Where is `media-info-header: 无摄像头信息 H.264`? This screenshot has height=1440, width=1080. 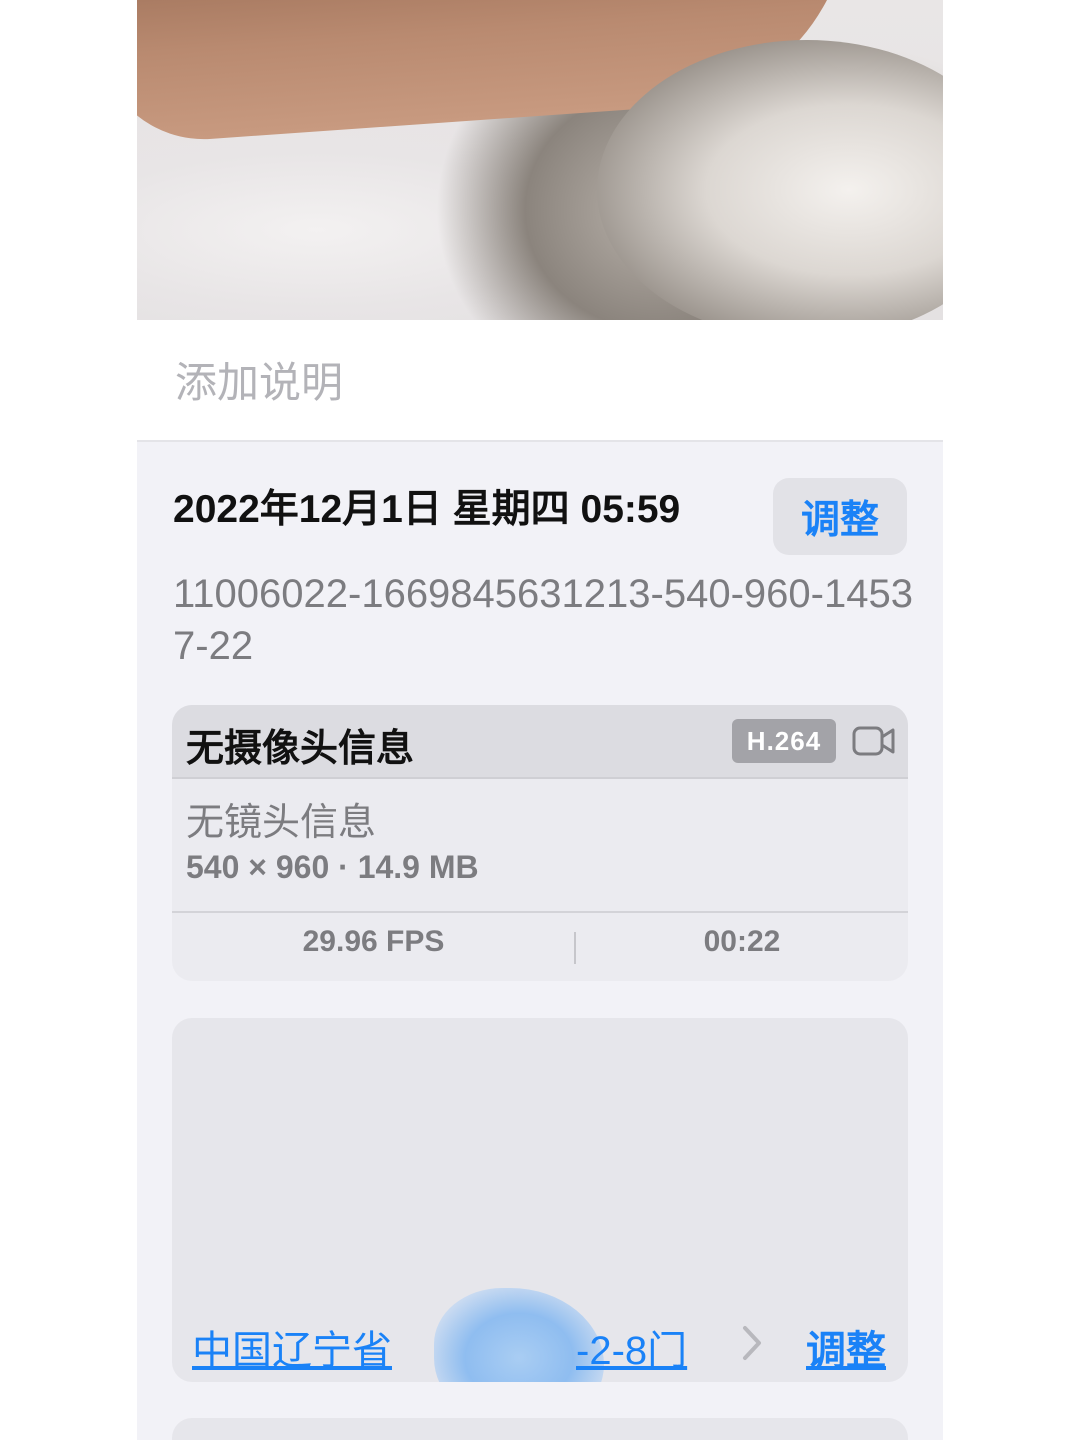
media-info-header: 无摄像头信息 H.264 is located at coordinates (540, 742).